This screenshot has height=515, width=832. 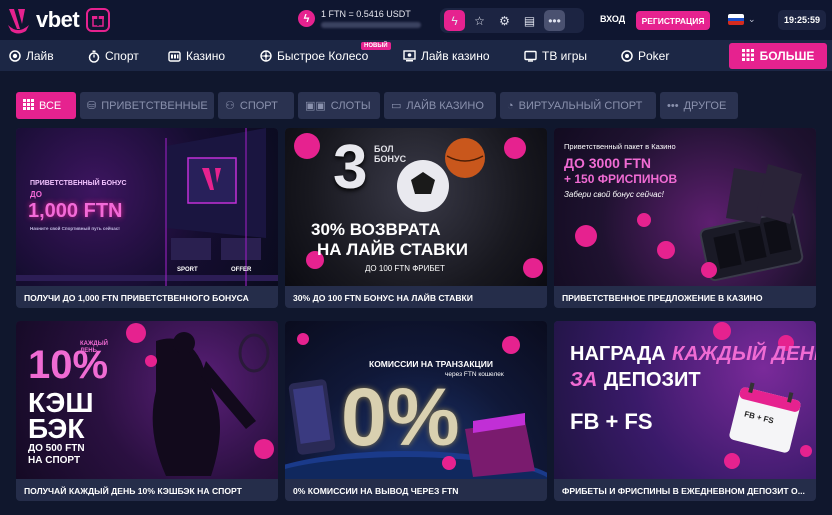 I want to click on filter-welcome: ⛁ ПРИВЕТСТВЕННЫЕ, so click(x=147, y=105).